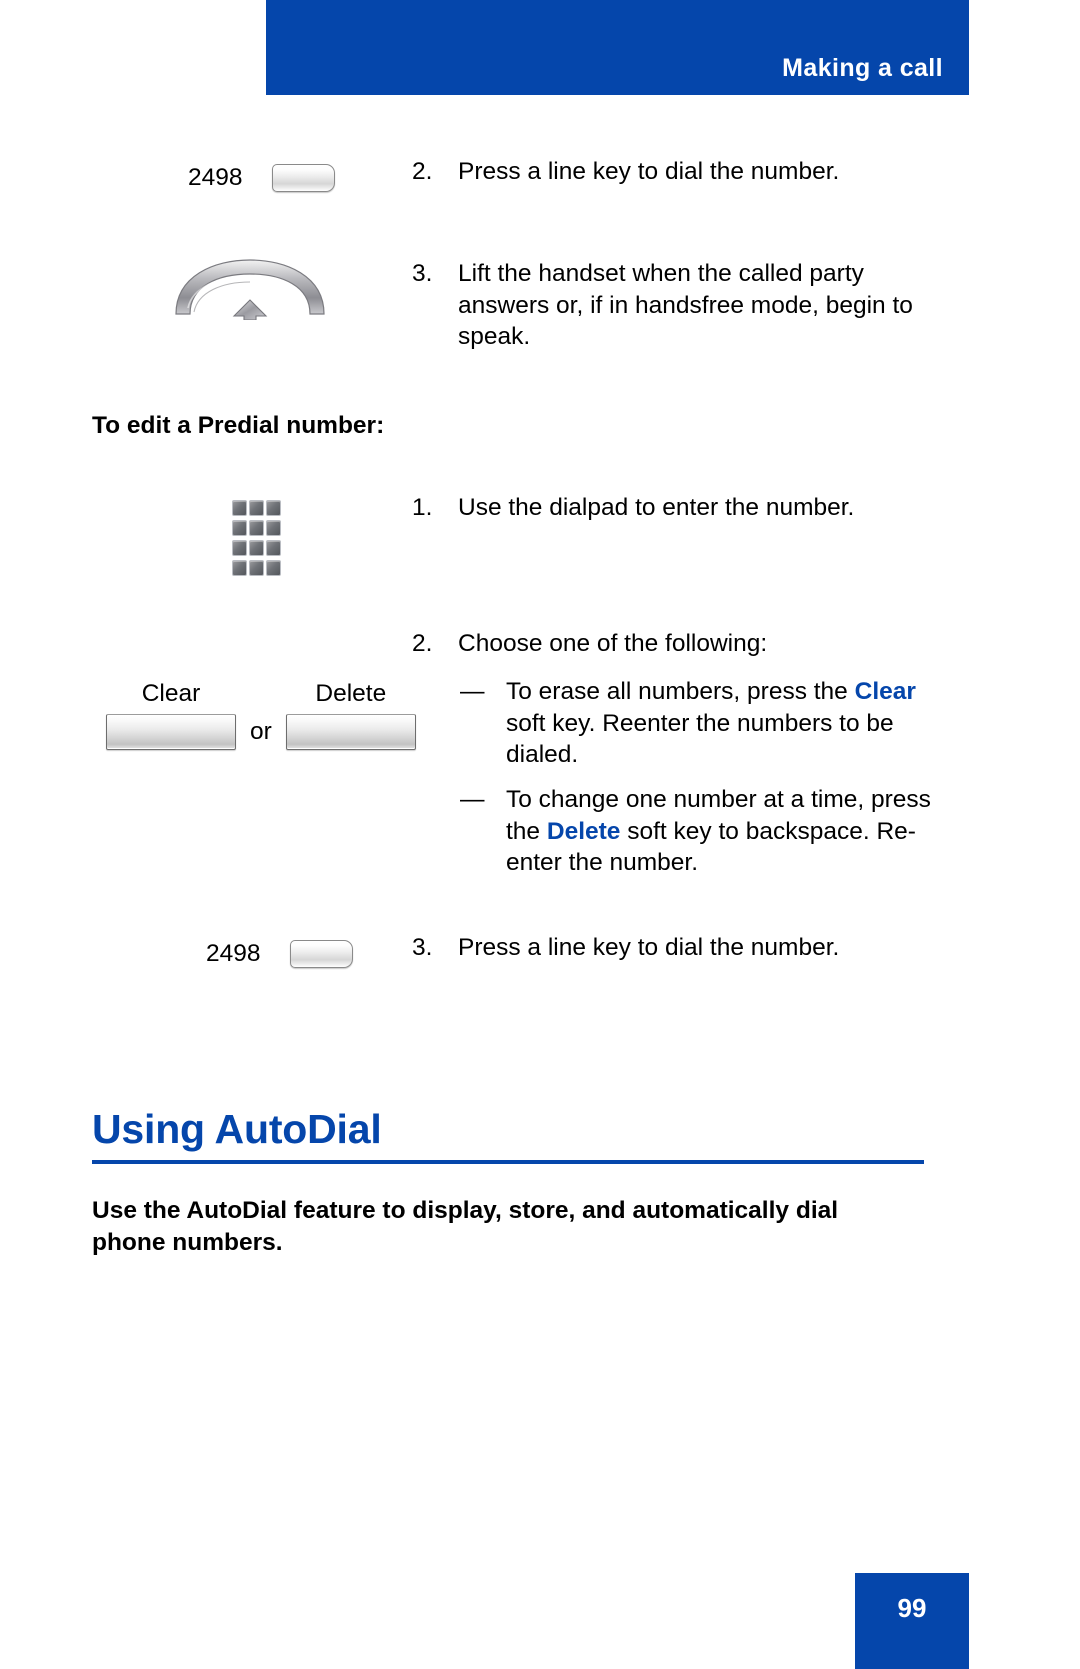 The height and width of the screenshot is (1669, 1080). I want to click on page-title: Making a call, so click(862, 68).